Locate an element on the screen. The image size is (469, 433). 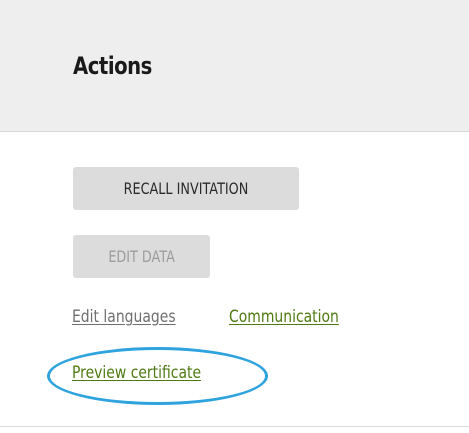
edit-data-label: EDIT DATA is located at coordinates (141, 256).